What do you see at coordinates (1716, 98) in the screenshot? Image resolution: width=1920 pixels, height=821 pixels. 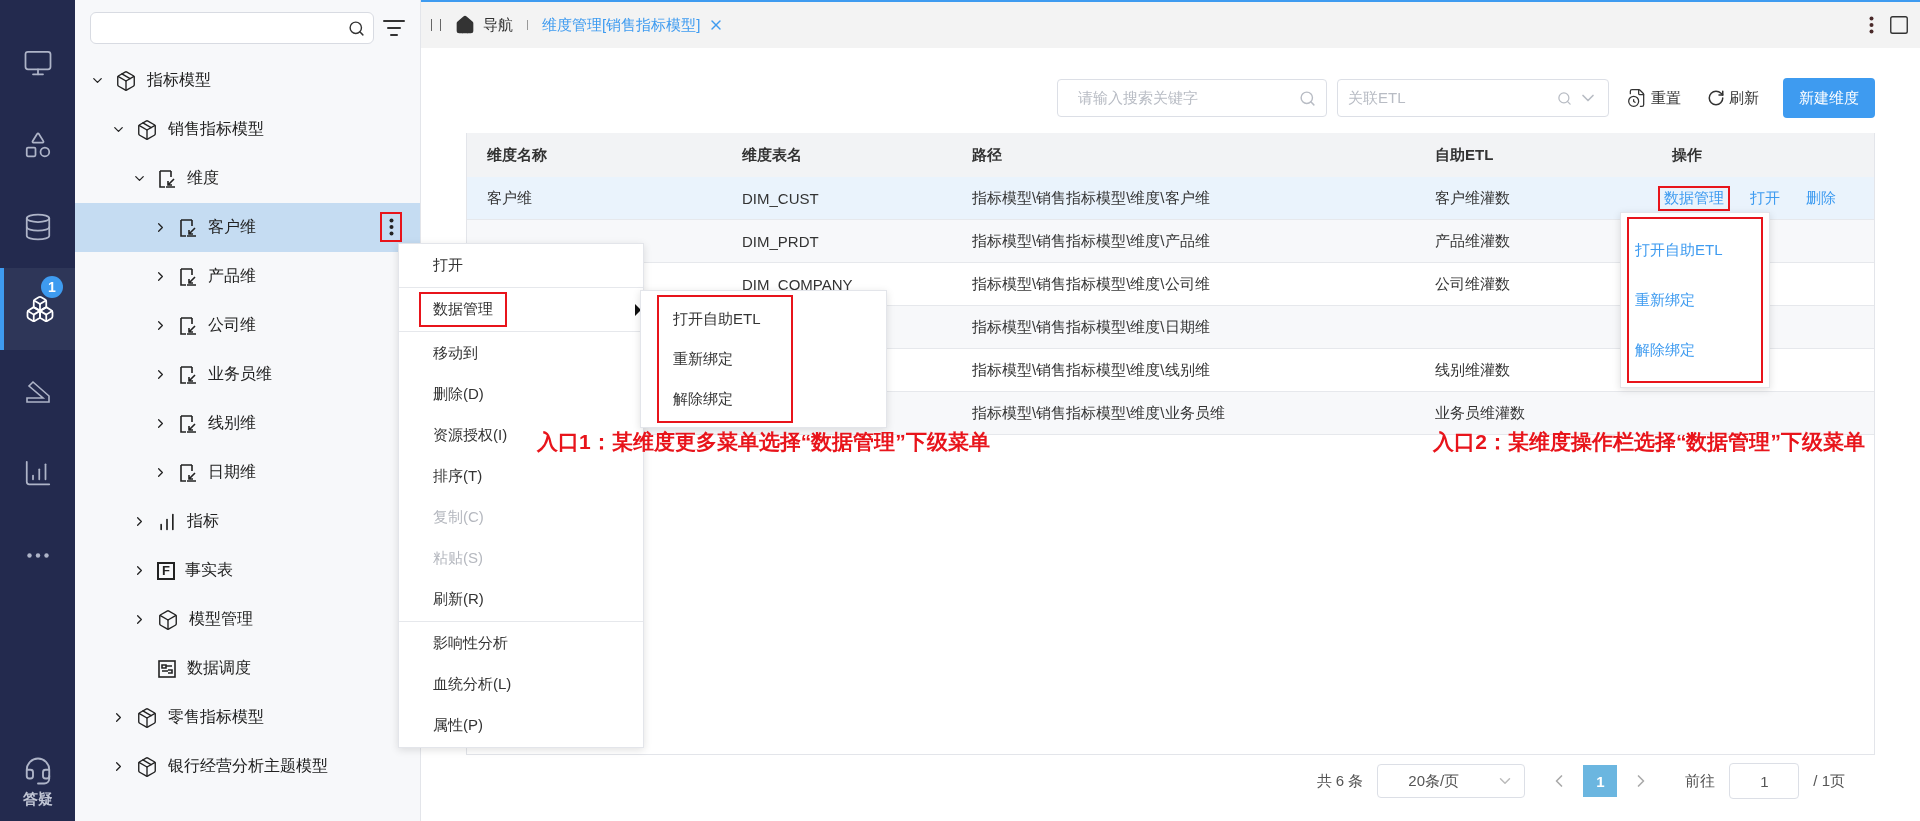 I see `refresh-icon` at bounding box center [1716, 98].